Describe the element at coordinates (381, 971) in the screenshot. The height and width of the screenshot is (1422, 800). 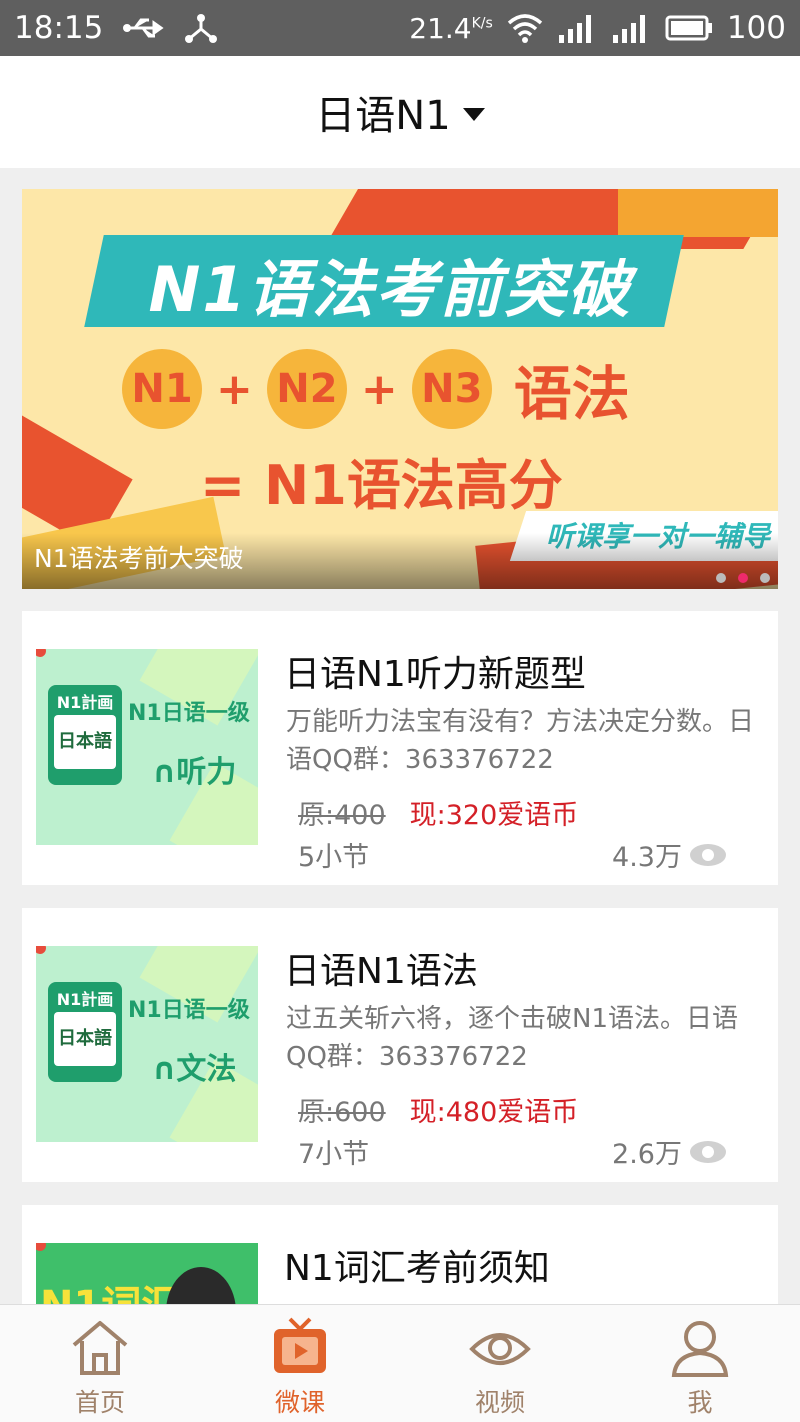
I see `course-title: 日语N1语法` at that location.